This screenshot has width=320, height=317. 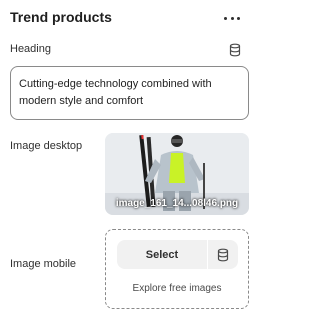 What do you see at coordinates (177, 288) in the screenshot?
I see `explore-free-images-link: Explore free images` at bounding box center [177, 288].